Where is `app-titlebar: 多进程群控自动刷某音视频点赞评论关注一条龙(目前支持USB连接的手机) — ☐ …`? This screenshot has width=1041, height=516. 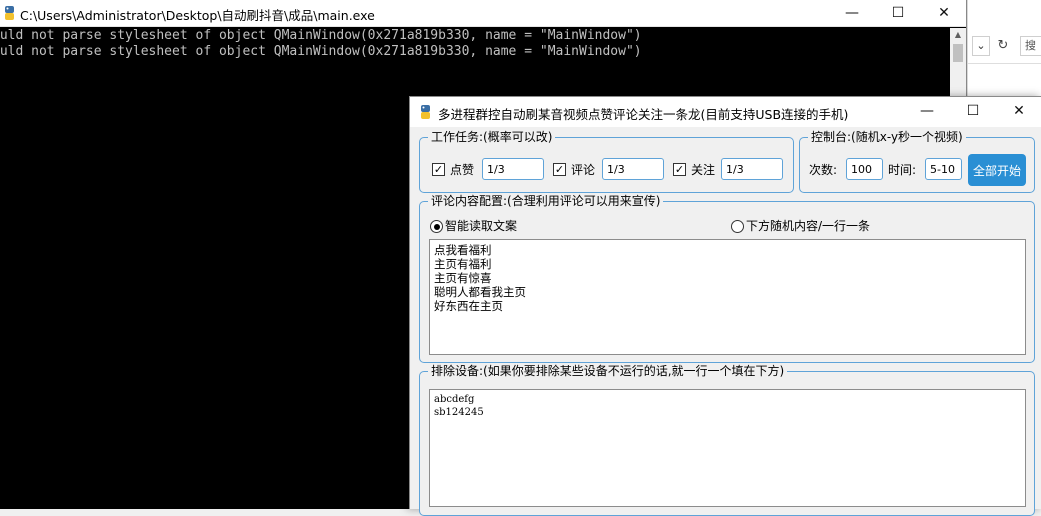
app-titlebar: 多进程群控自动刷某音视频点赞评论关注一条龙(目前支持USB连接的手机) — ☐ … is located at coordinates (725, 112).